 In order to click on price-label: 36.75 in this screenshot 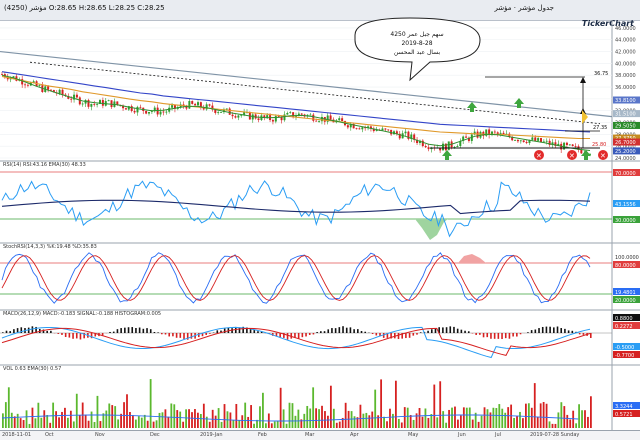, I will do `click(601, 74)`.